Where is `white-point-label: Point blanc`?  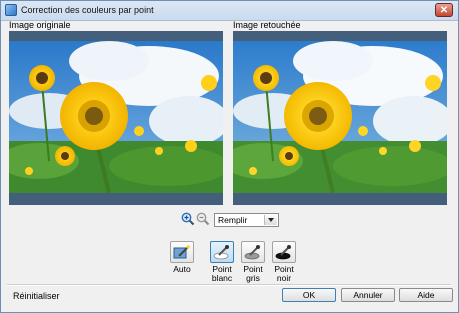
white-point-label: Point blanc is located at coordinates (222, 273).